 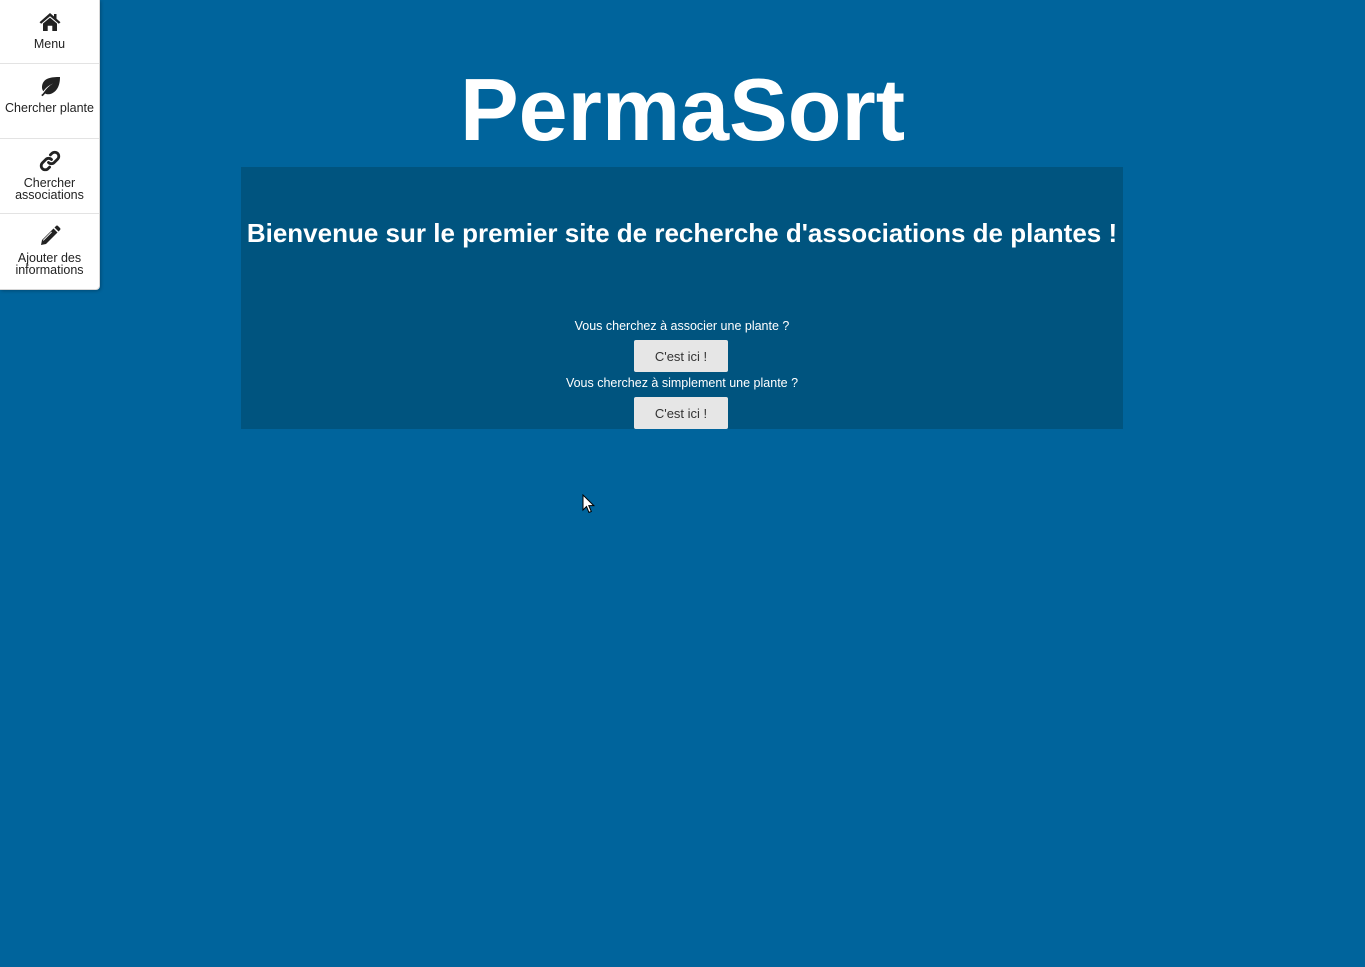 What do you see at coordinates (682, 383) in the screenshot?
I see `question-search-plant: Vous cherchez à simplement une plante ?` at bounding box center [682, 383].